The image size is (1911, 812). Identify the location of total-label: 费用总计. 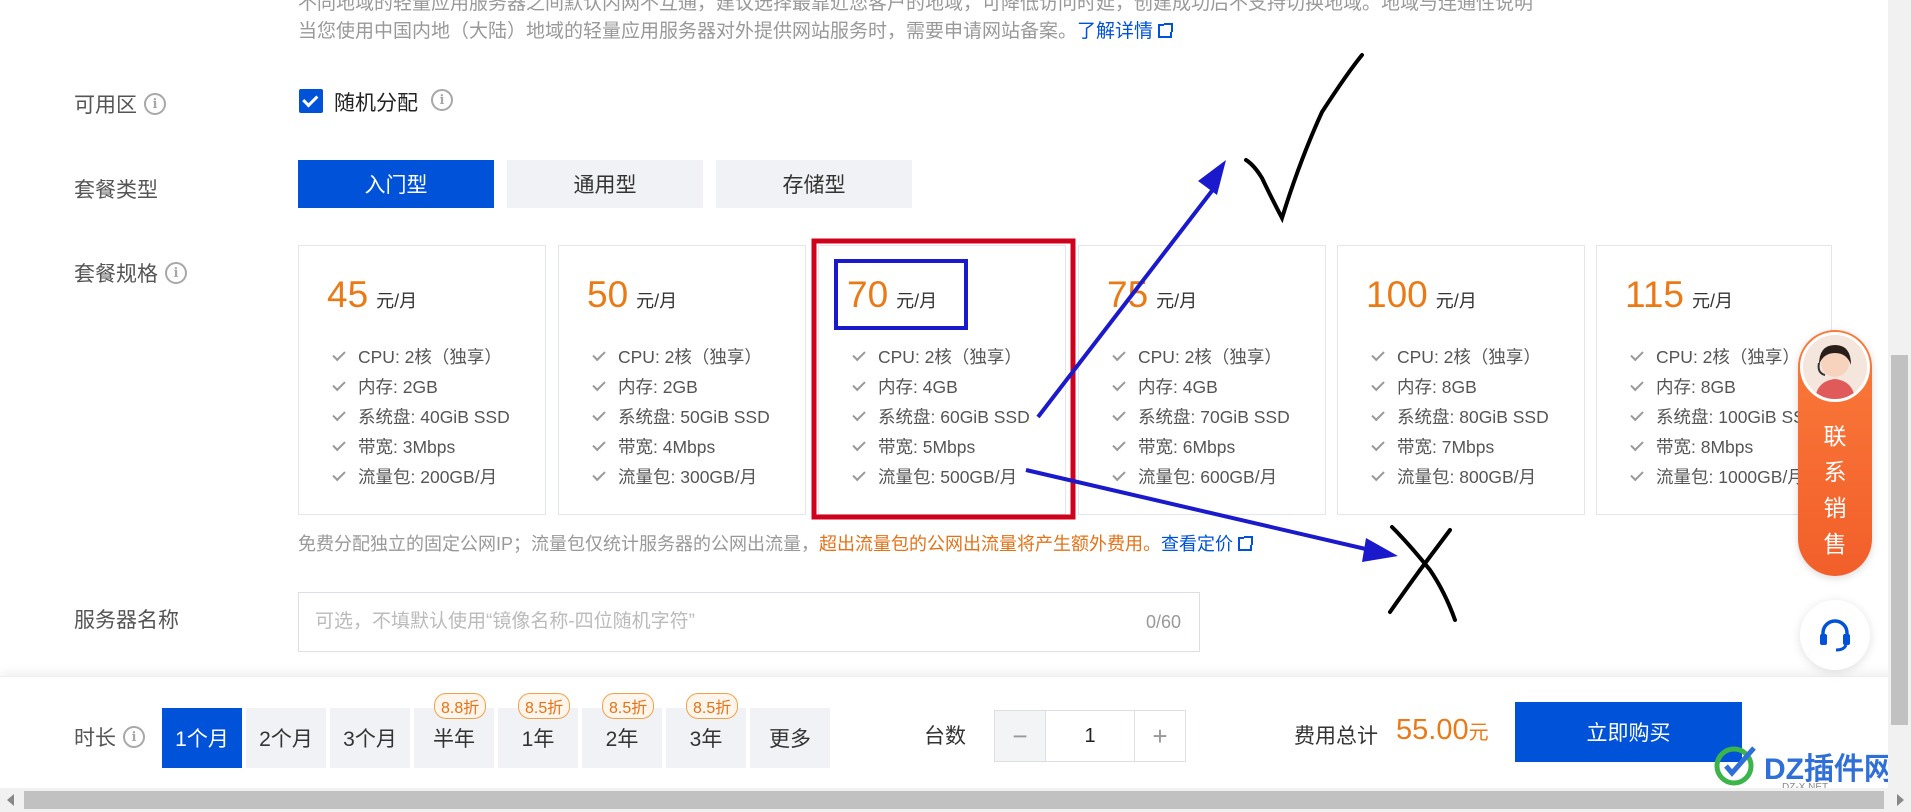
(1336, 736).